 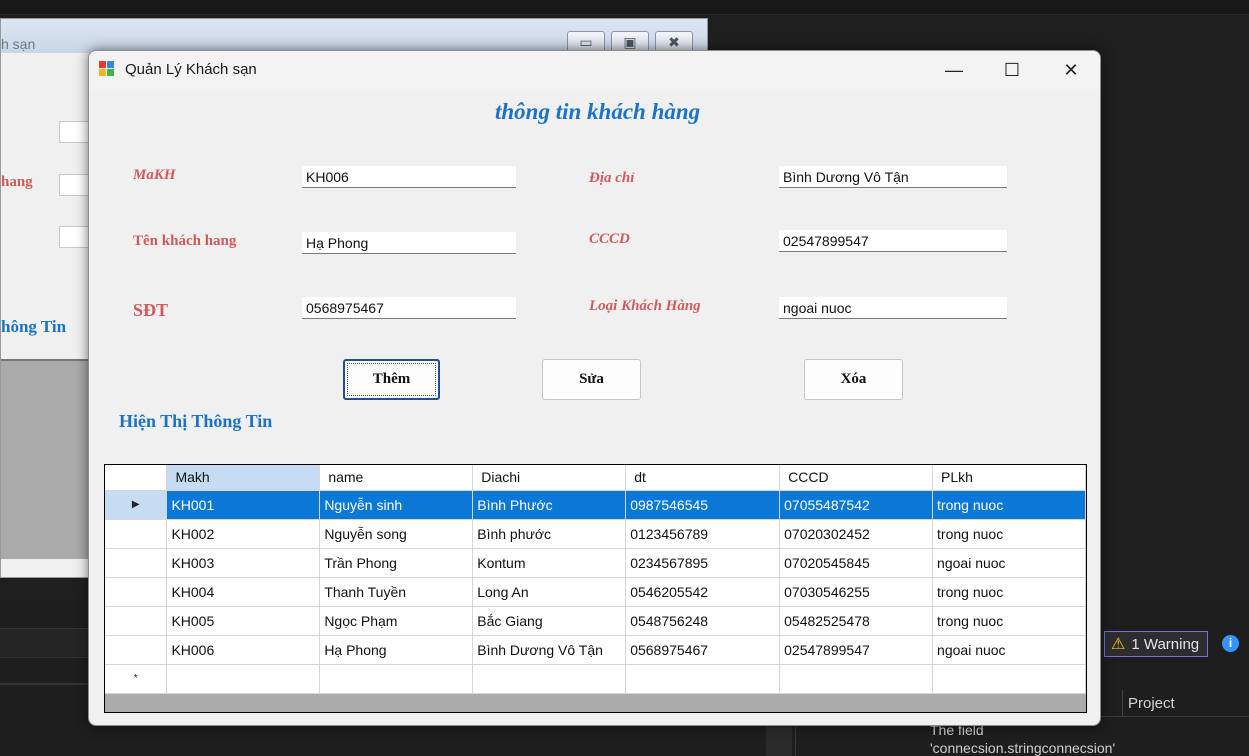 What do you see at coordinates (243, 534) in the screenshot?
I see `cell-makh: KH002` at bounding box center [243, 534].